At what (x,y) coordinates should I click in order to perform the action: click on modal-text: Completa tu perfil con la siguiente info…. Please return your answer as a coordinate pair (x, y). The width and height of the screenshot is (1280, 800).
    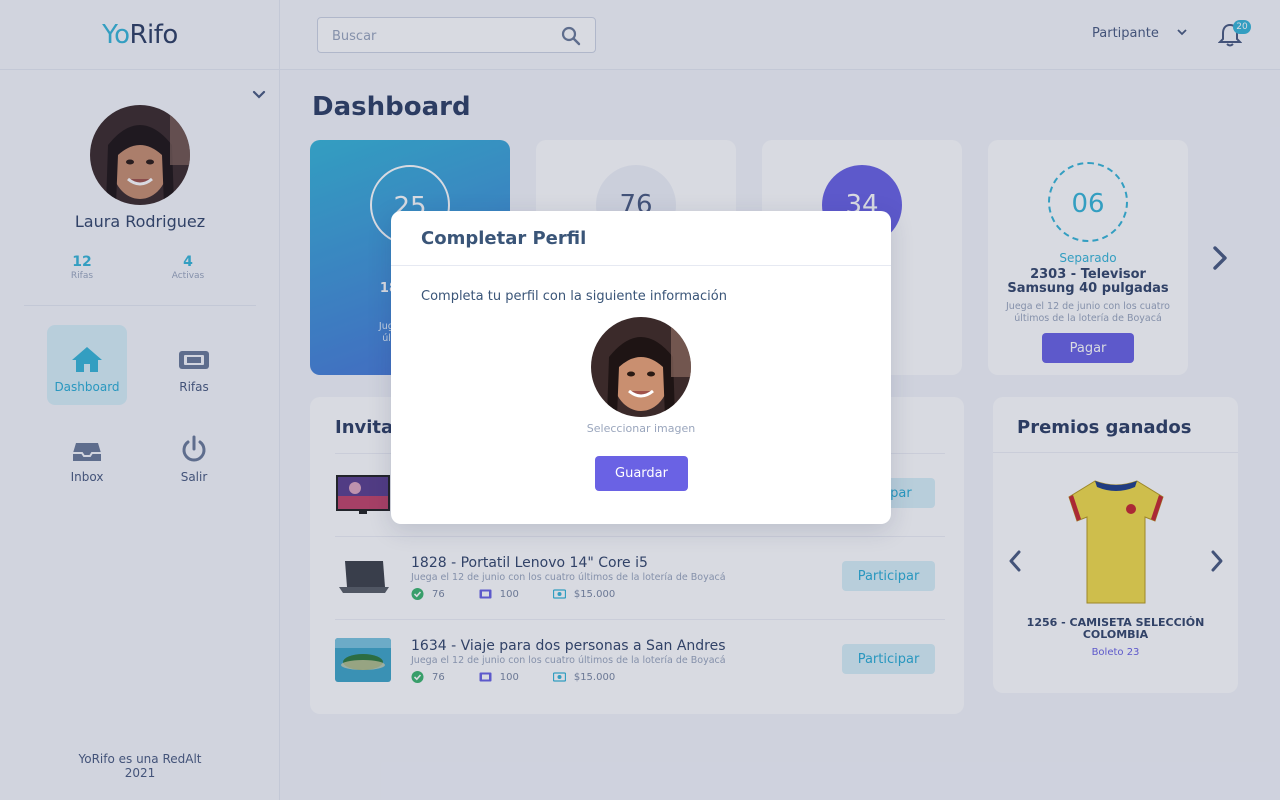
    Looking at the image, I should click on (574, 296).